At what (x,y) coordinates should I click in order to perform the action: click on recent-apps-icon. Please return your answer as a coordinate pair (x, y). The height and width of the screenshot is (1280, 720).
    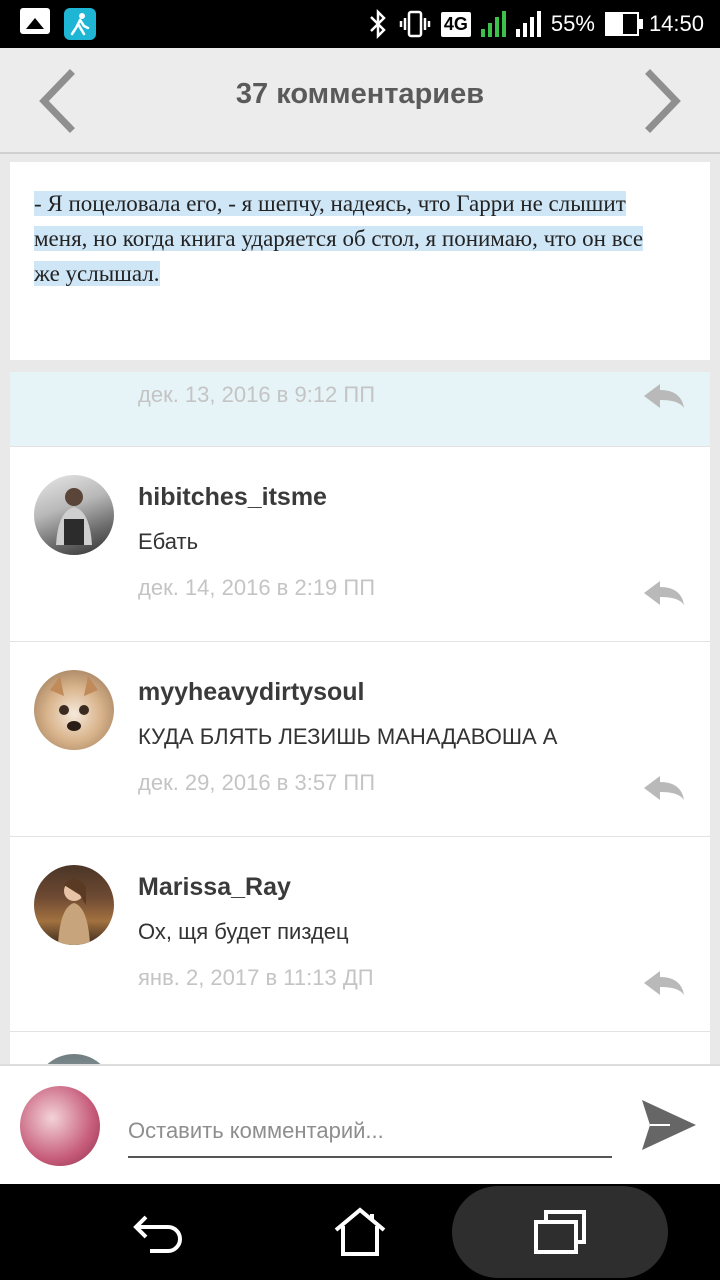
    Looking at the image, I should click on (560, 1232).